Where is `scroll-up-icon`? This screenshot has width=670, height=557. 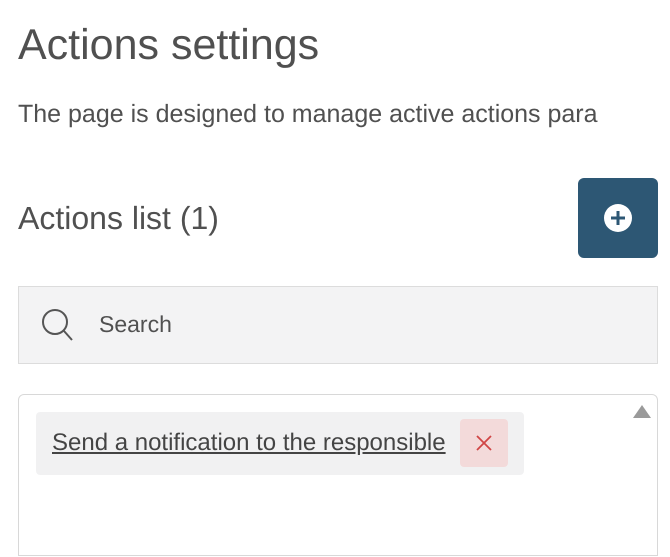 scroll-up-icon is located at coordinates (642, 411).